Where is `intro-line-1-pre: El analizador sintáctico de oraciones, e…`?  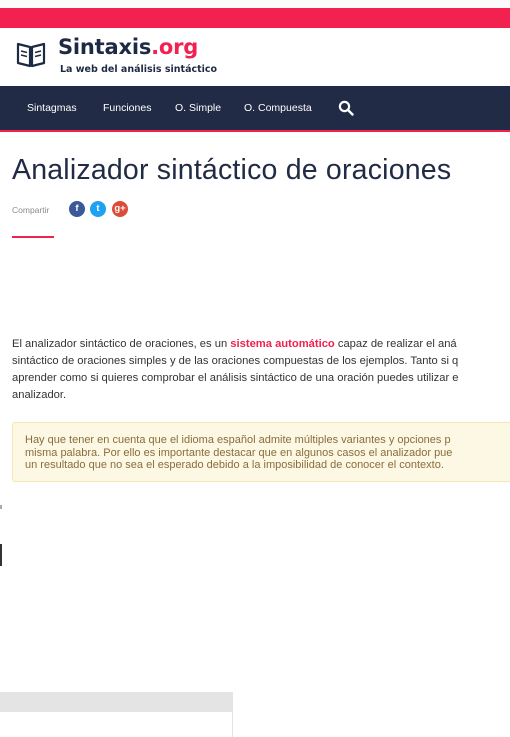 intro-line-1-pre: El analizador sintáctico de oraciones, e… is located at coordinates (121, 344).